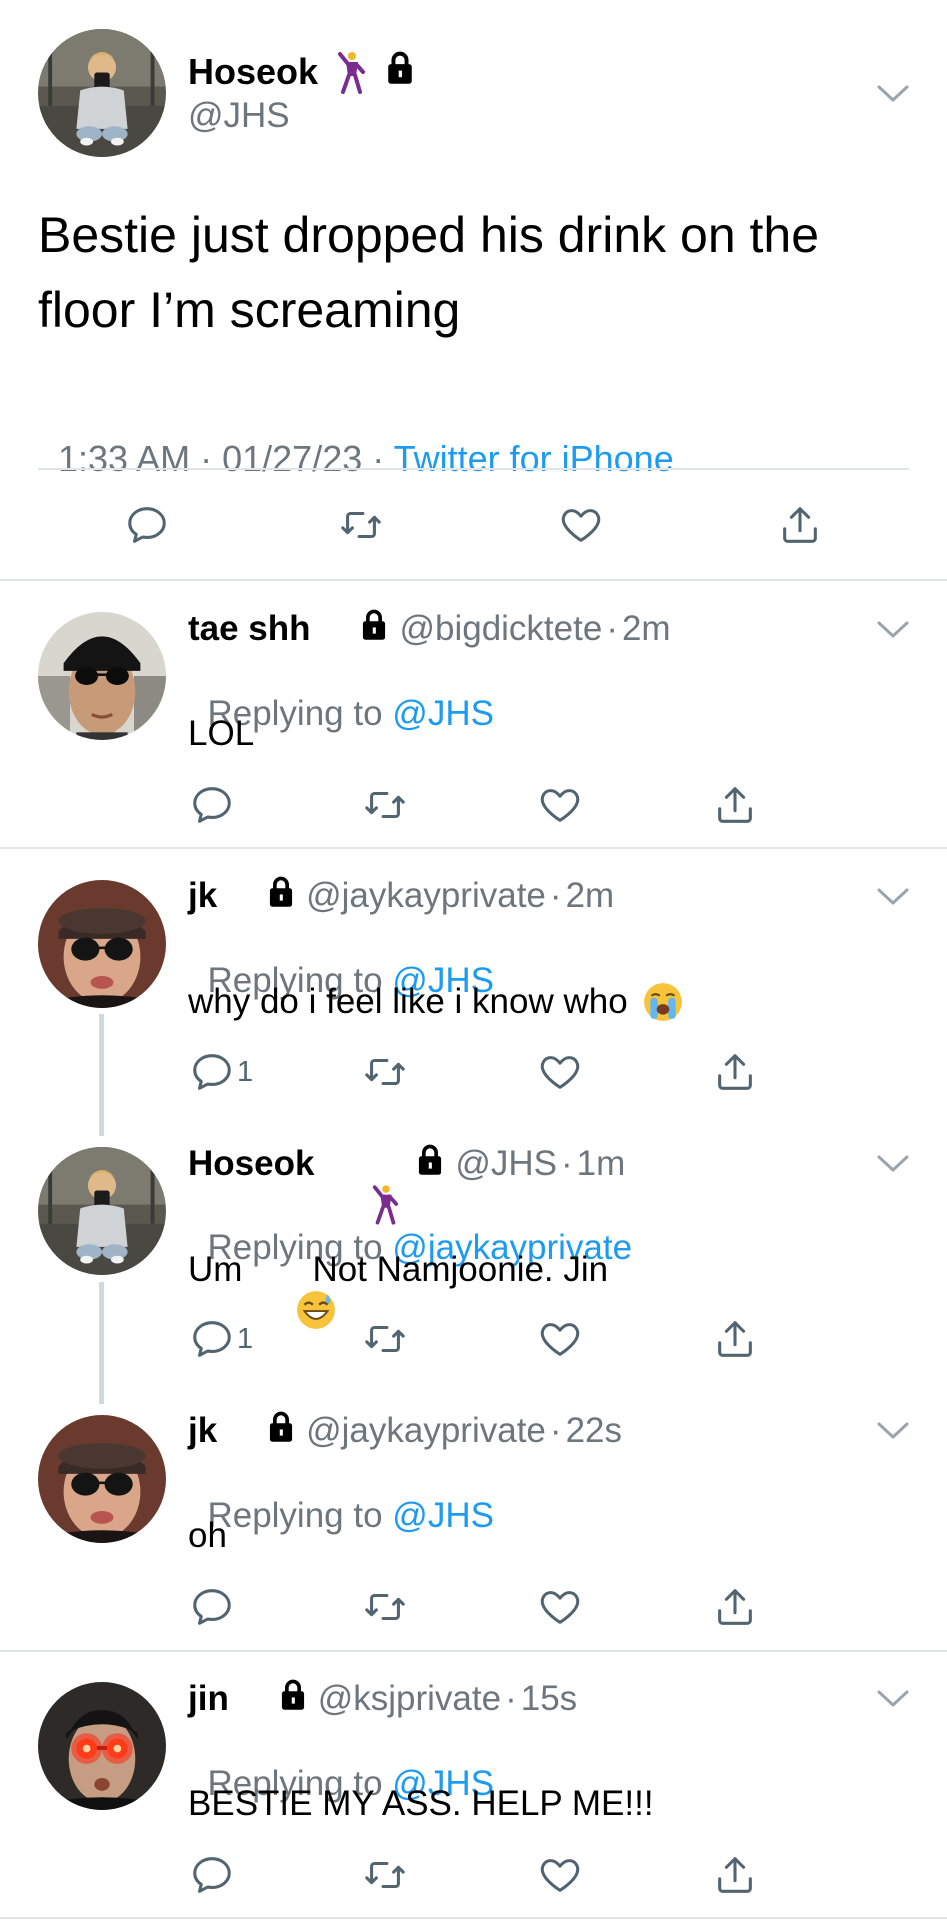 The image size is (947, 1920). What do you see at coordinates (601, 1164) in the screenshot?
I see `reply-time: 1m` at bounding box center [601, 1164].